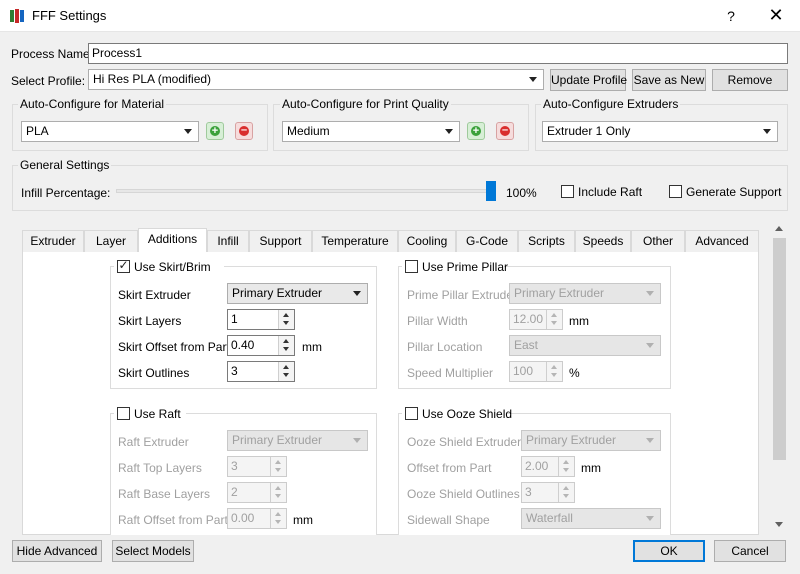 The height and width of the screenshot is (574, 800). What do you see at coordinates (536, 319) in the screenshot?
I see `pillar-width-spinbox: 12.00` at bounding box center [536, 319].